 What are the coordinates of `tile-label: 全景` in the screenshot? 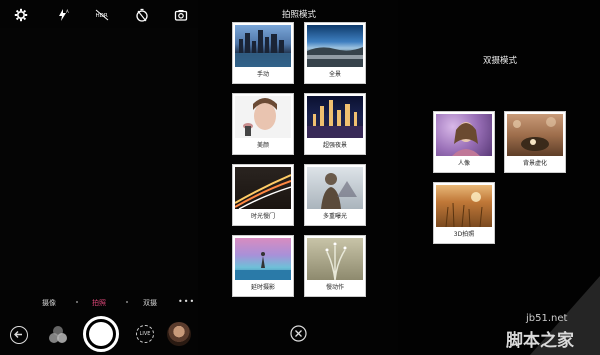 It's located at (334, 74).